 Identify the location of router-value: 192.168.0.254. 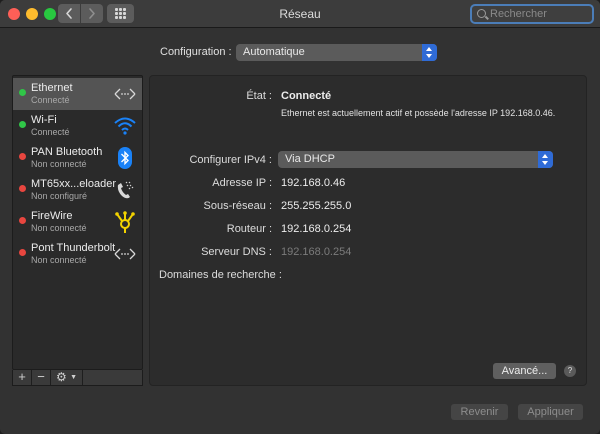
(316, 229).